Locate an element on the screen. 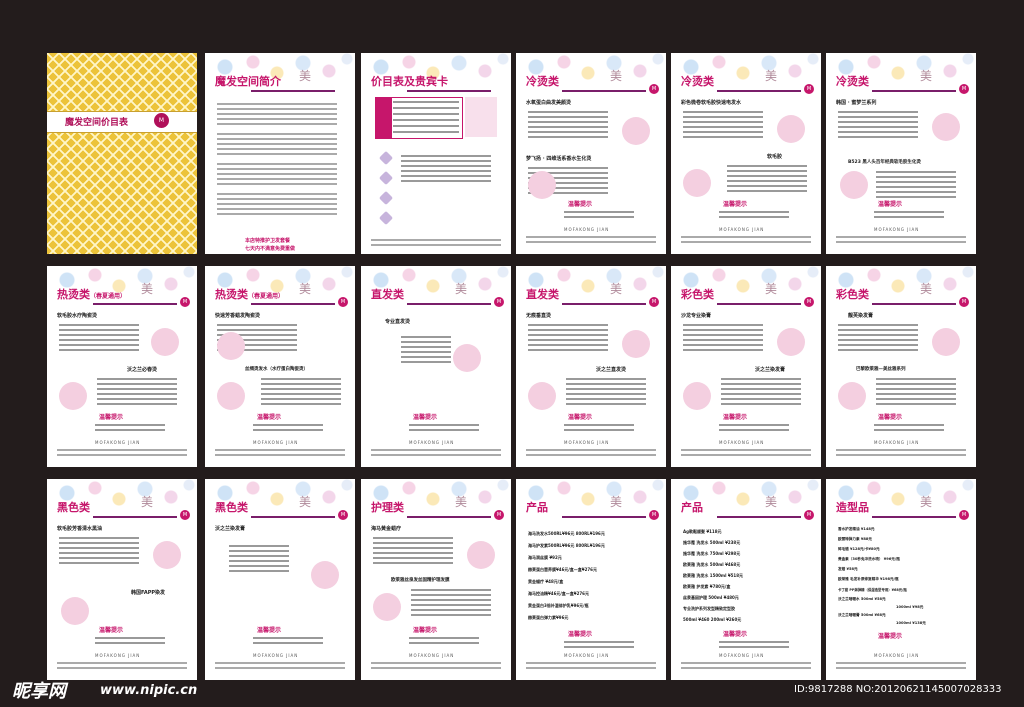  page-title: 魔发空间简介 is located at coordinates (248, 81).